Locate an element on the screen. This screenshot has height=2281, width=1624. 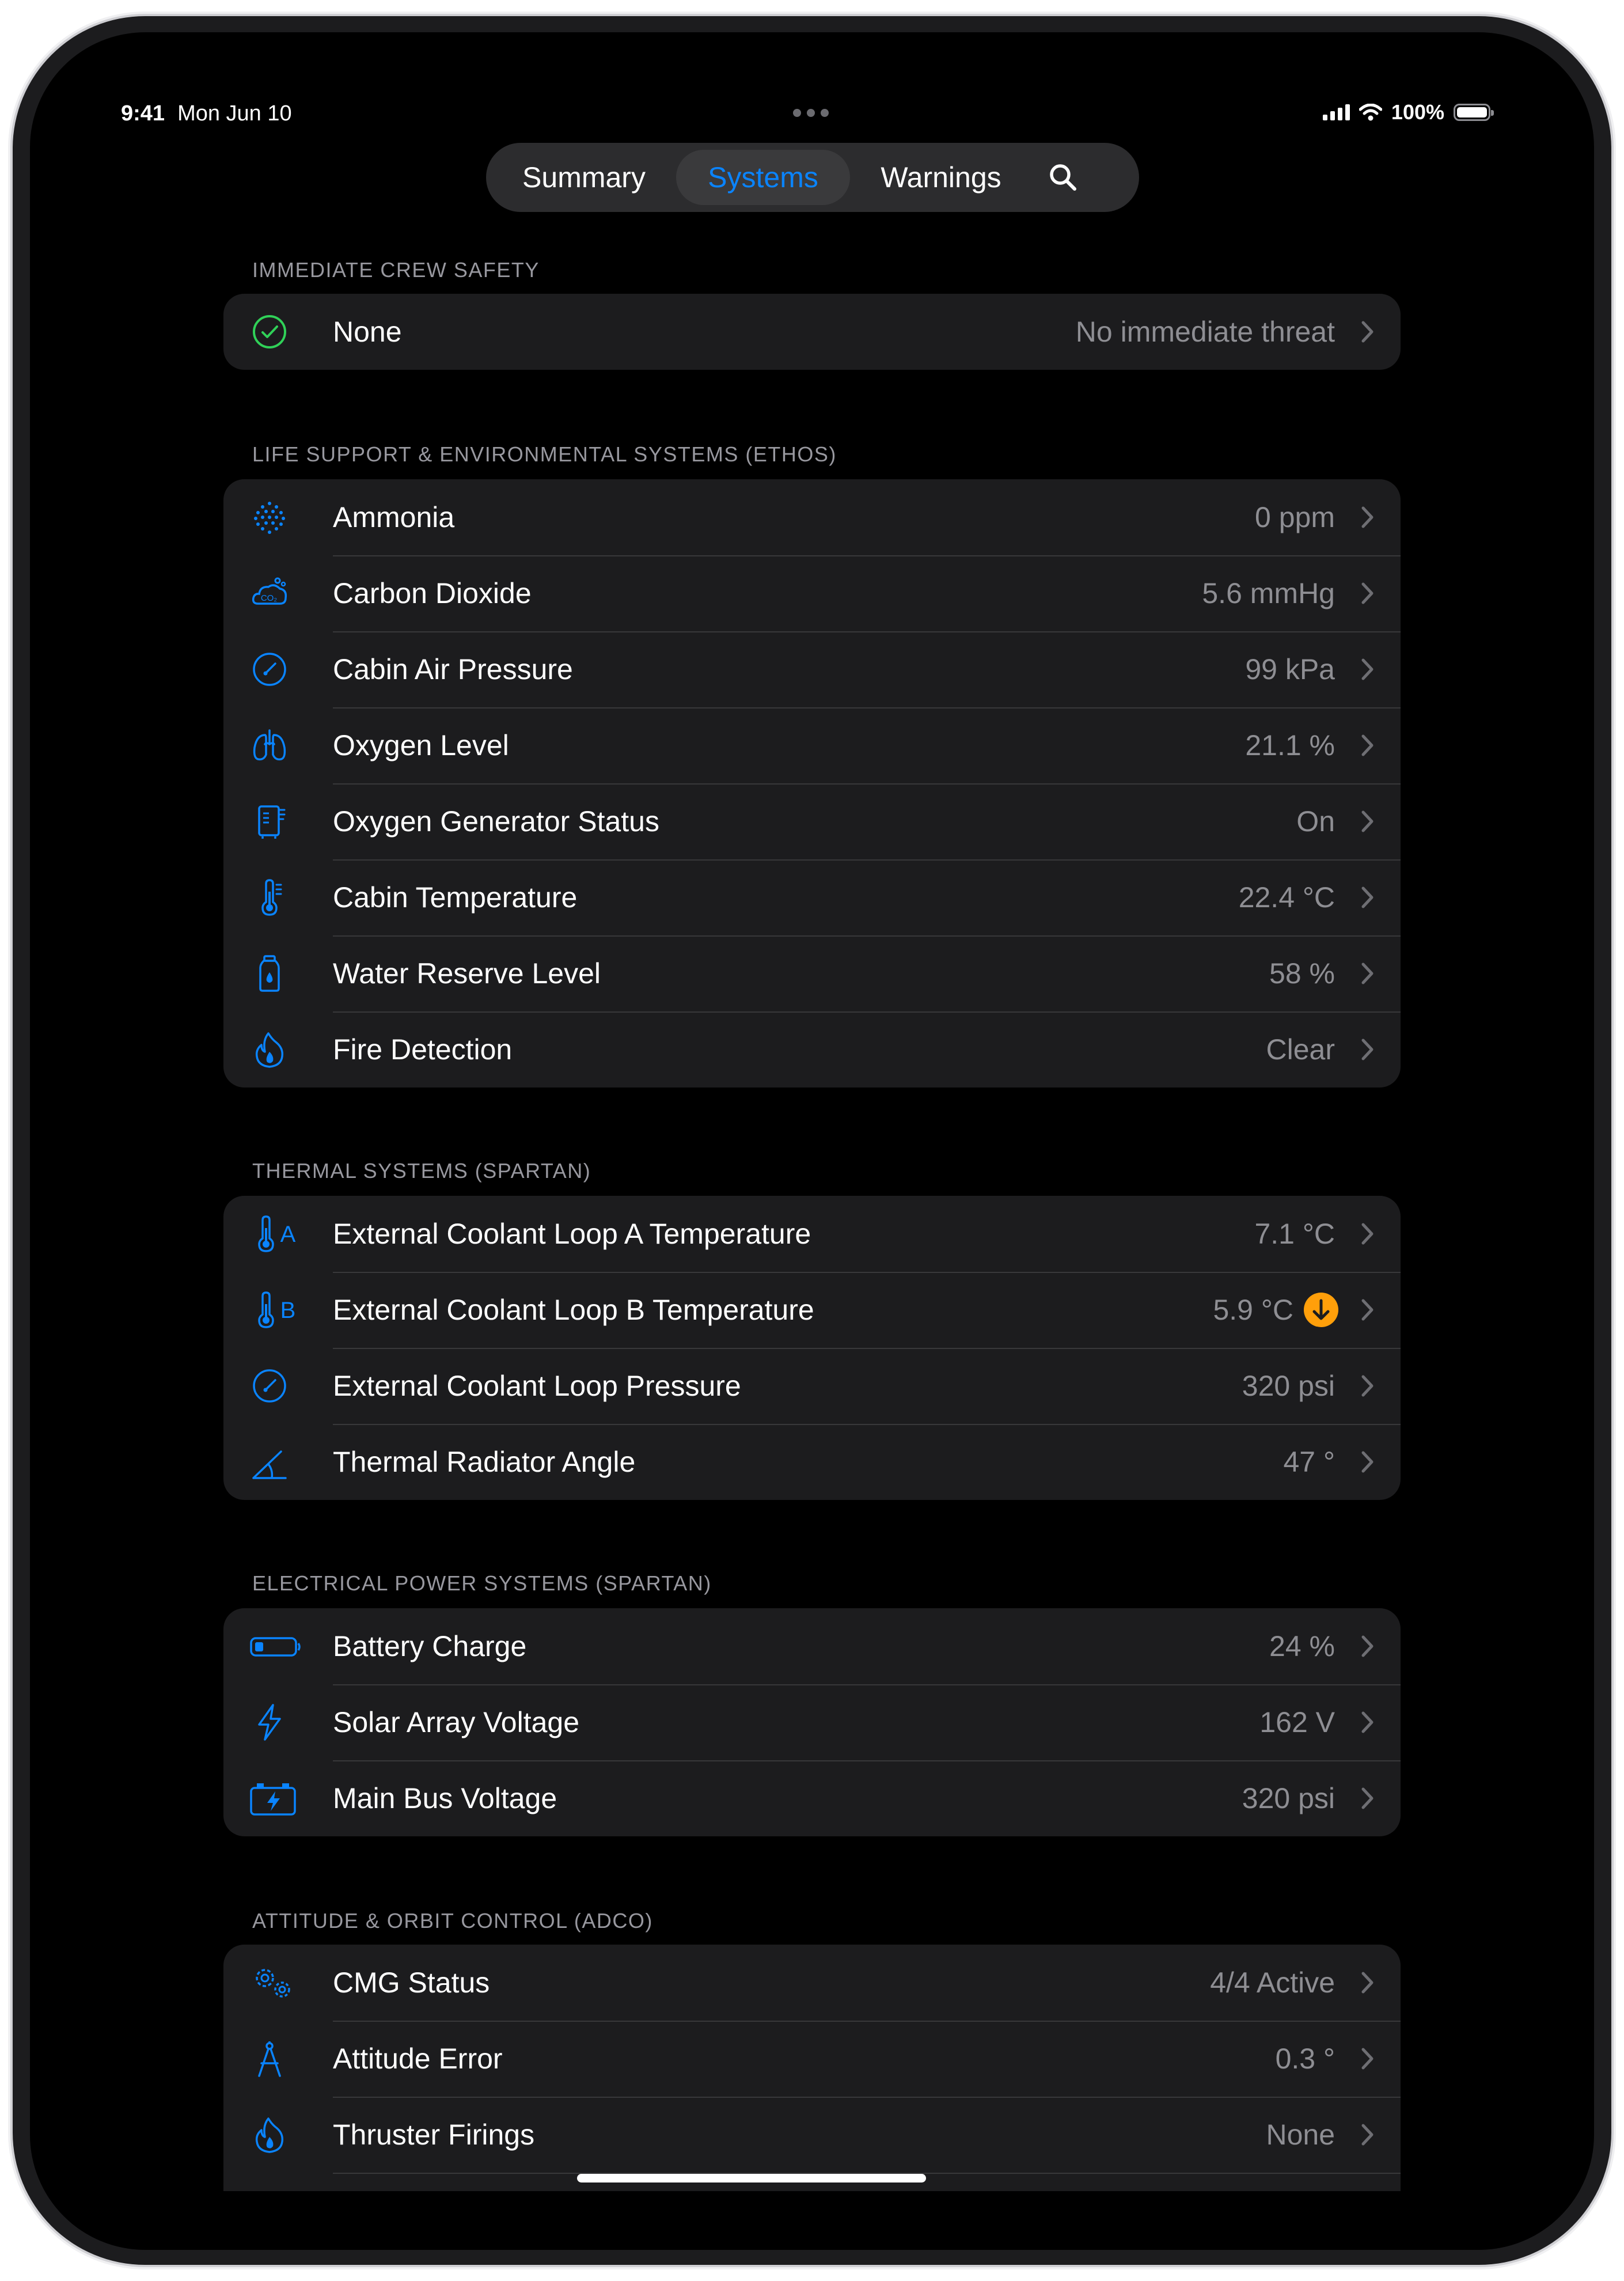
status-date: Mon Jun 10 is located at coordinates (235, 113).